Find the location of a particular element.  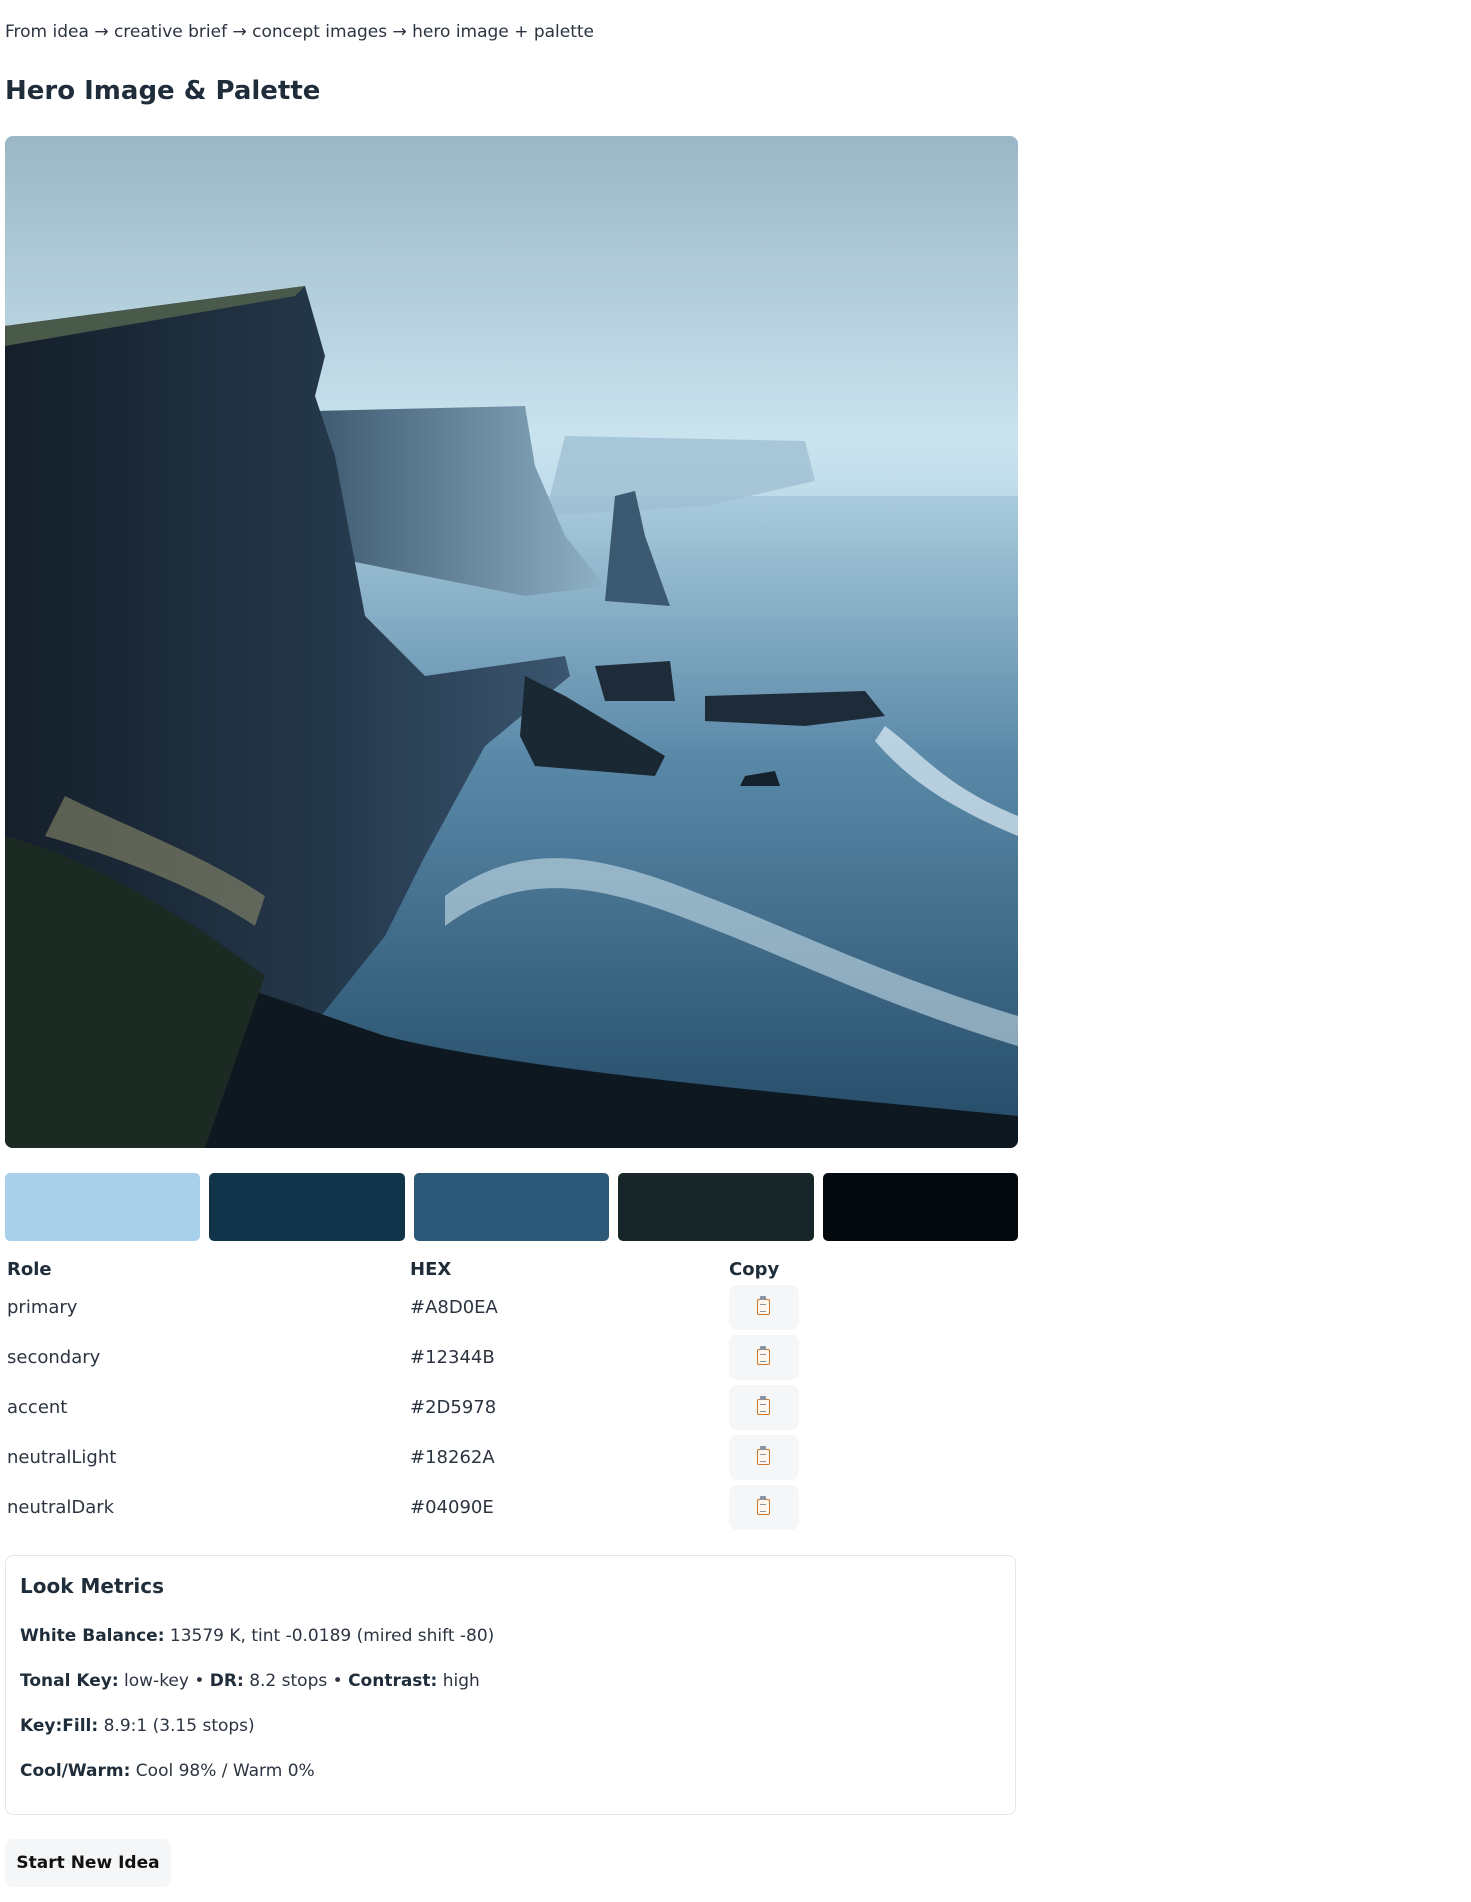

table-row: primary #A8D0EA is located at coordinates (511, 1307).